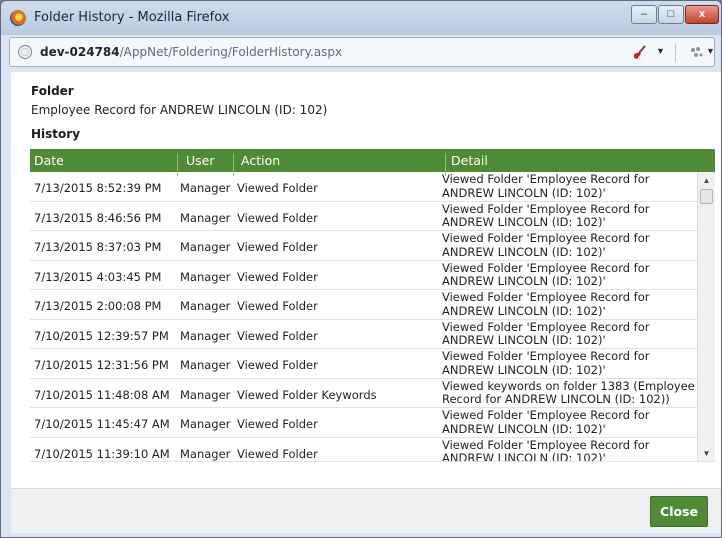  I want to click on cell-action: Viewed Folder Keywords, so click(307, 394).